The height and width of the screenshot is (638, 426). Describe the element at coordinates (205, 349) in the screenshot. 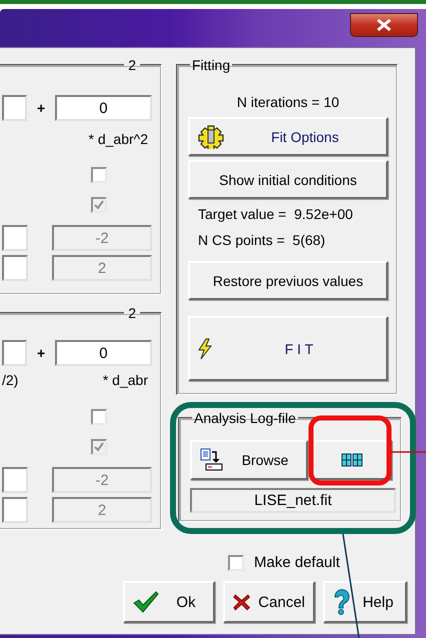

I see `lightning-icon` at that location.